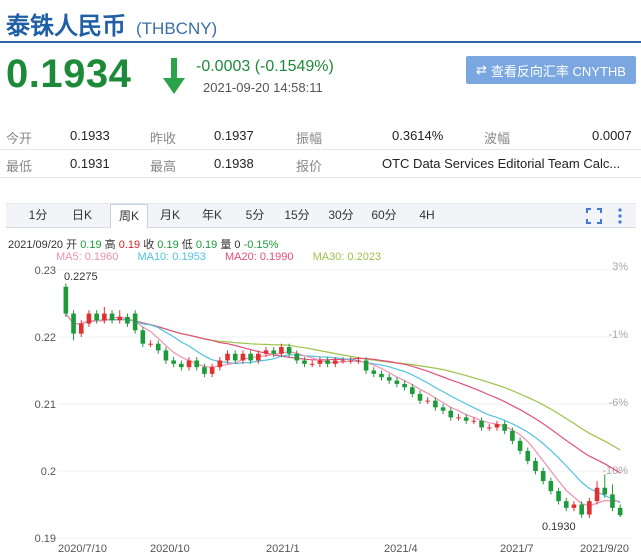 The height and width of the screenshot is (557, 641). What do you see at coordinates (72, 245) in the screenshot?
I see `open-label: 开` at bounding box center [72, 245].